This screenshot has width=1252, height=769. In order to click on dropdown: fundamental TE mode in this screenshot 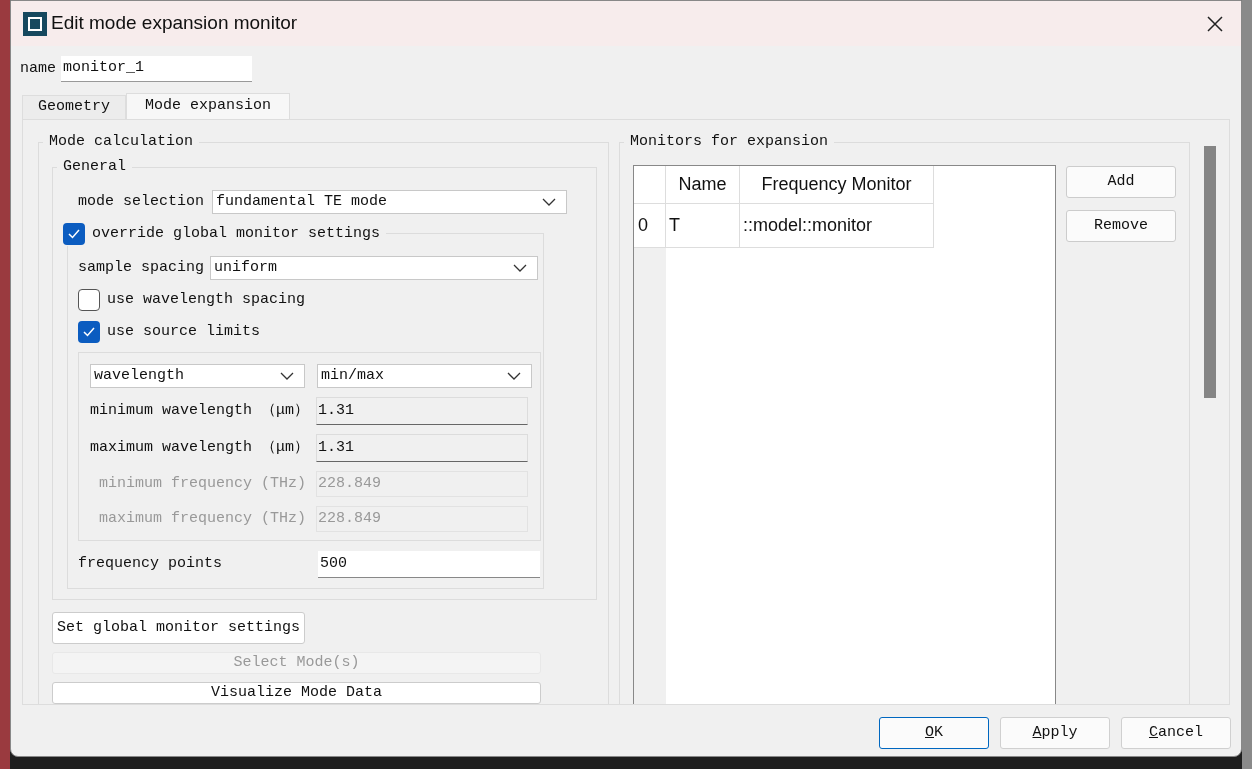, I will do `click(390, 202)`.